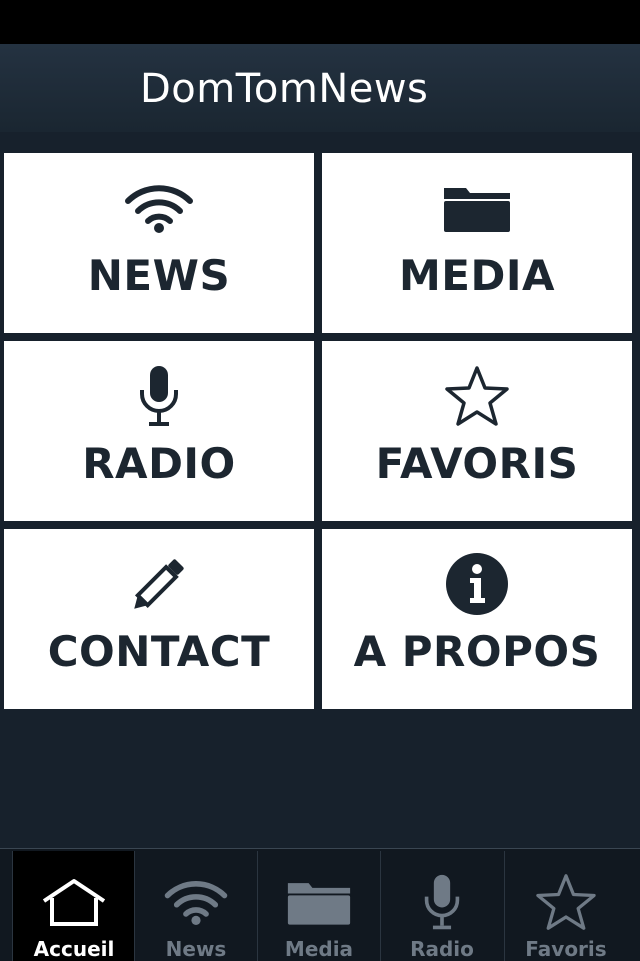  Describe the element at coordinates (159, 463) in the screenshot. I see `tile-radio-label: RADIO` at that location.